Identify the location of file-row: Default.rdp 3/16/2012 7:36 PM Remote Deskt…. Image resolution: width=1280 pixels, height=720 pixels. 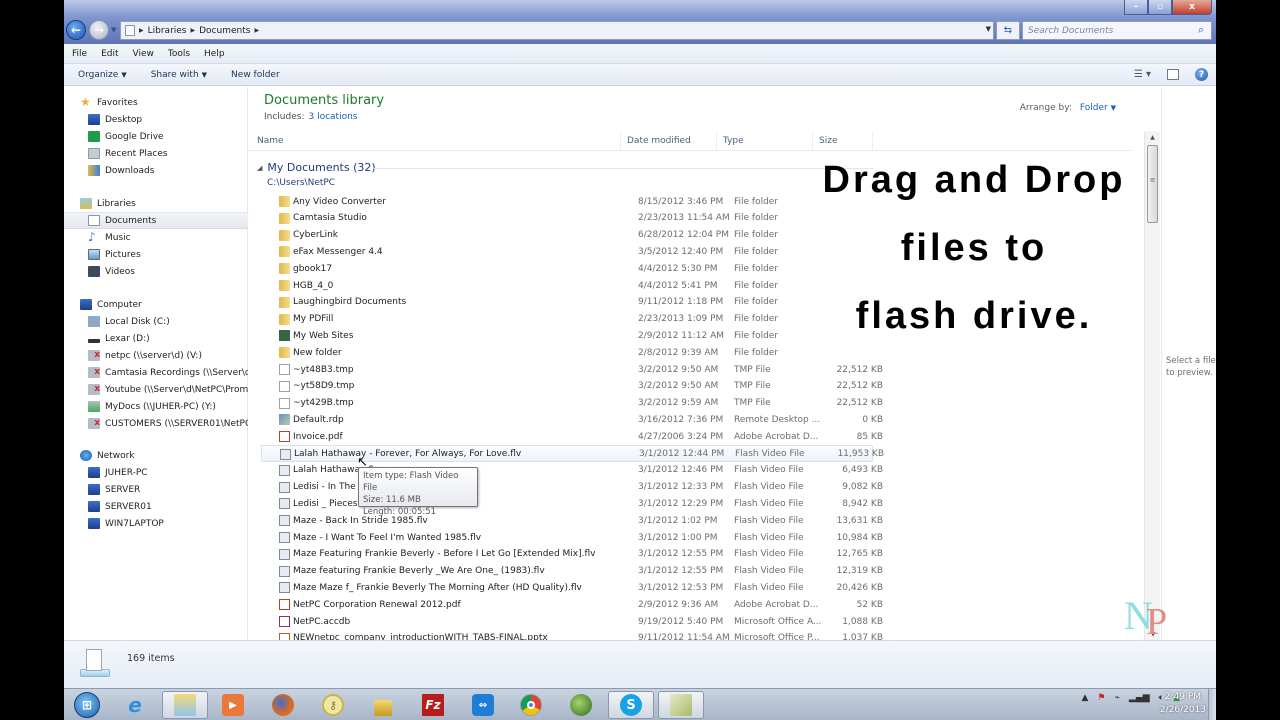
(572, 419).